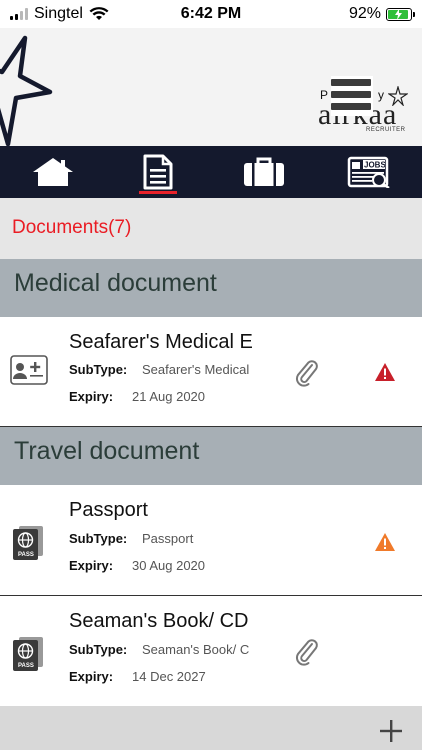  I want to click on status-bar: Singtel 6:42 PM 92%, so click(211, 14).